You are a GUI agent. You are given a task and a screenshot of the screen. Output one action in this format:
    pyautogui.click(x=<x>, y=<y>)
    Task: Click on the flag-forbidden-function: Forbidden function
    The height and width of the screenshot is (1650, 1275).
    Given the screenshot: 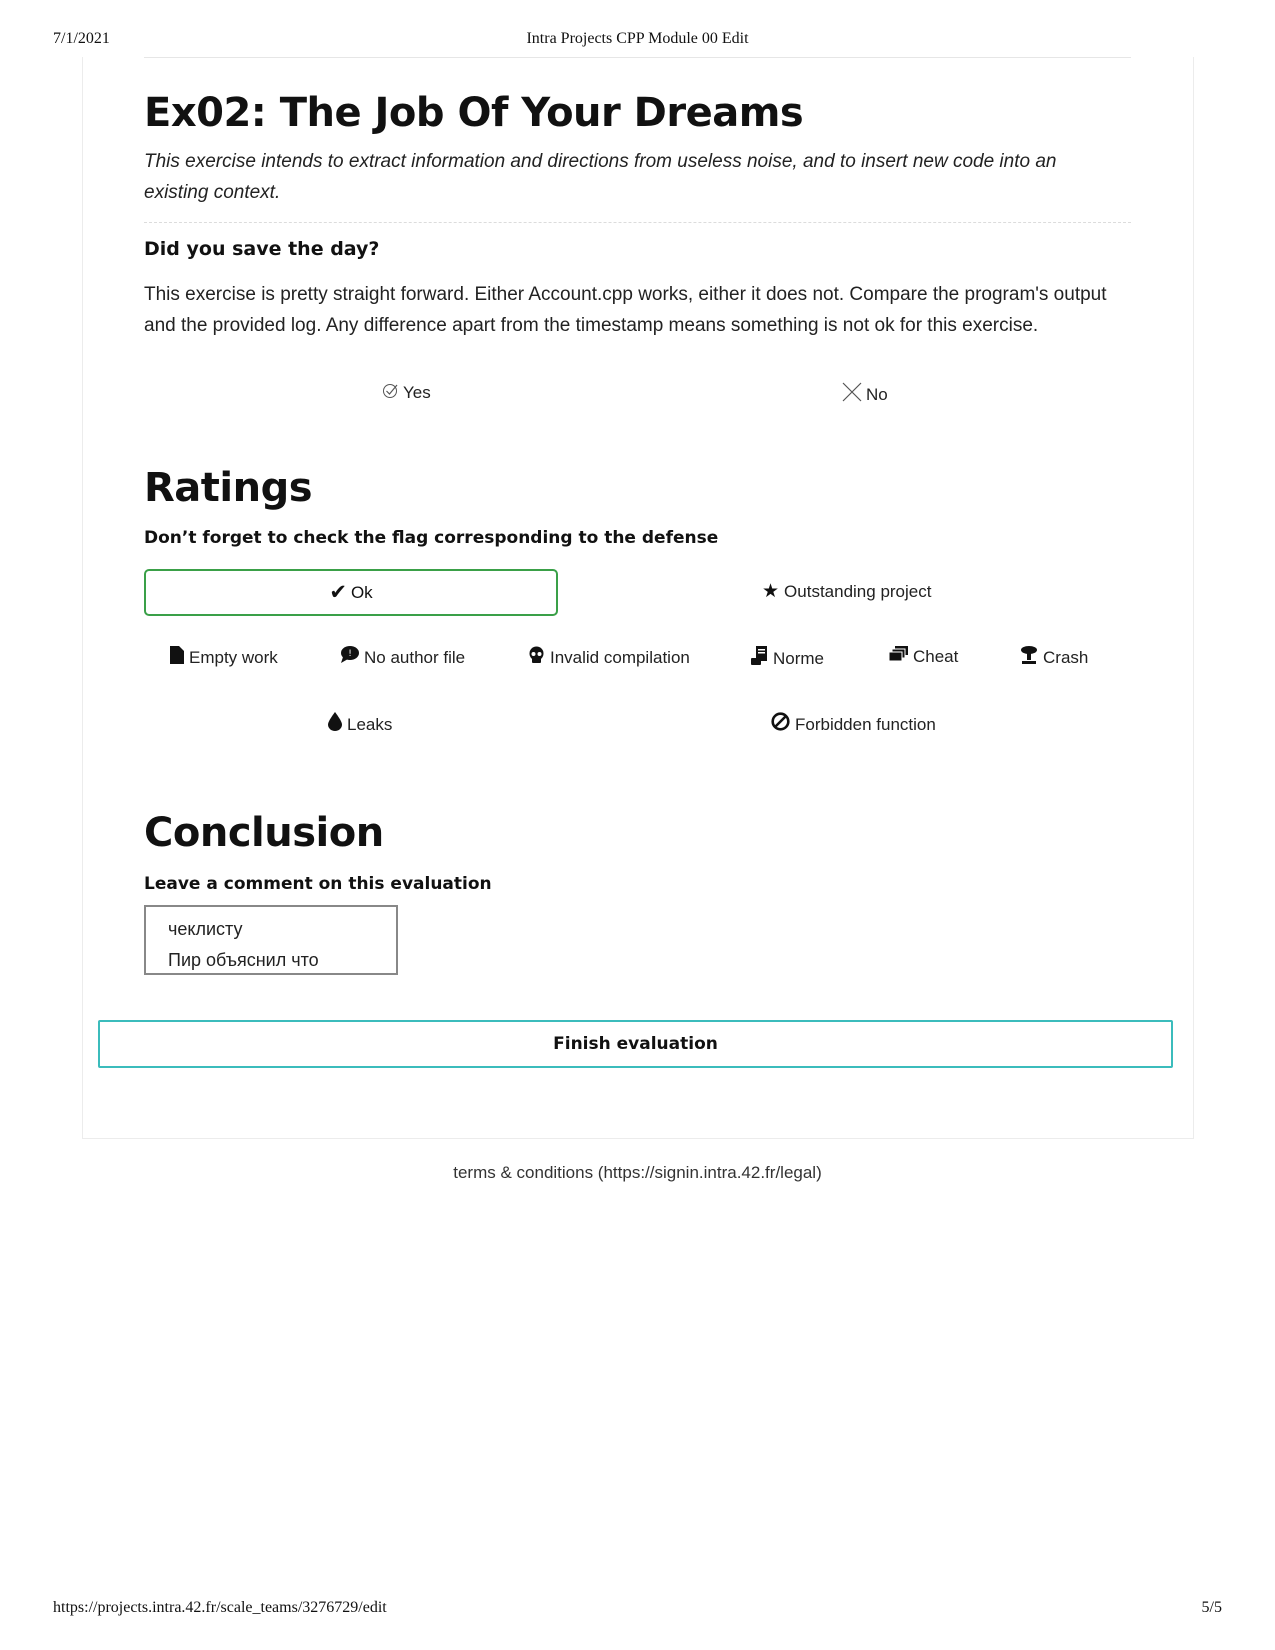 What is the action you would take?
    pyautogui.click(x=853, y=724)
    